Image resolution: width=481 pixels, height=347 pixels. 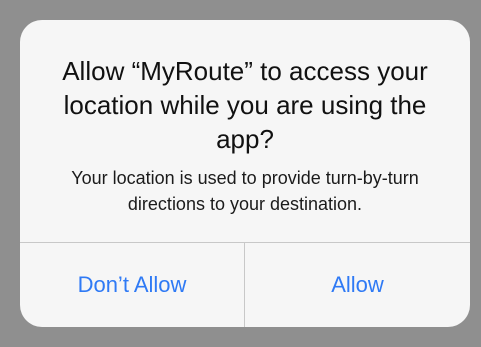 I want to click on dont-allow-button: Don’t Allow, so click(x=132, y=285).